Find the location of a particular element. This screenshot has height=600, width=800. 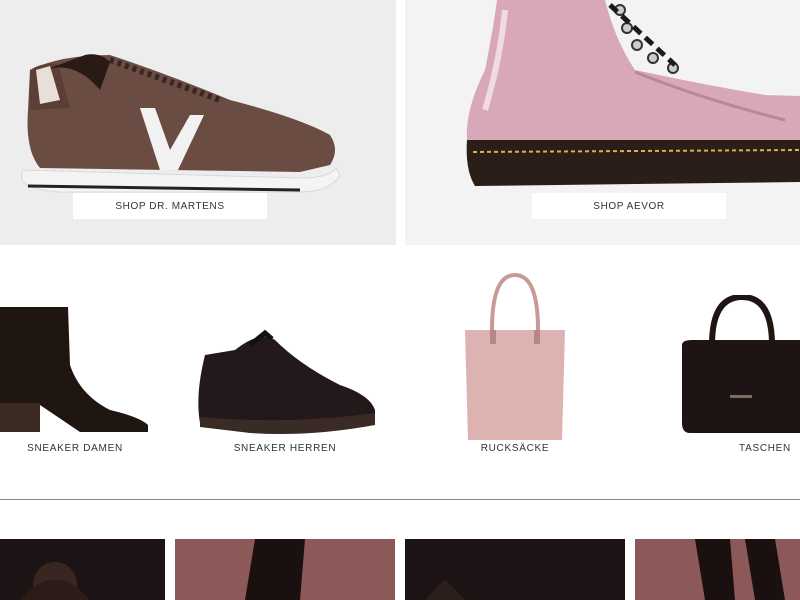

category-sneaker-herren: SNEAKER HERREN is located at coordinates (285, 365).